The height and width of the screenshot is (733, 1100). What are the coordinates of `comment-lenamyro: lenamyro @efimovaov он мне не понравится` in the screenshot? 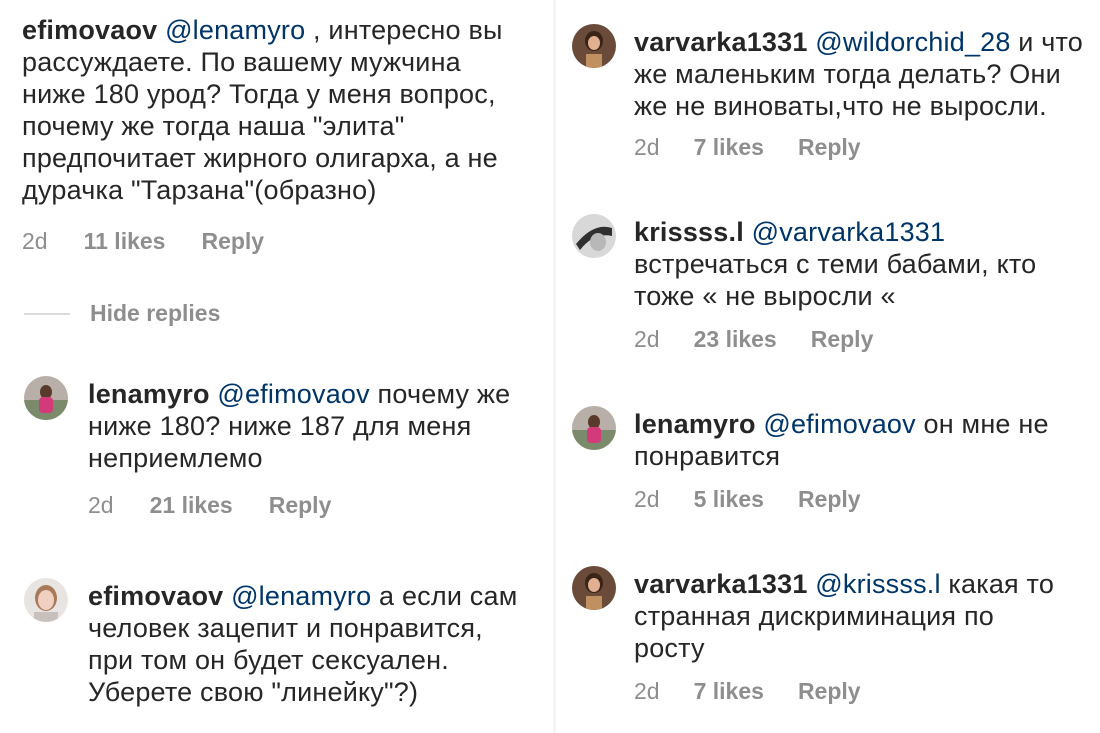 It's located at (864, 440).